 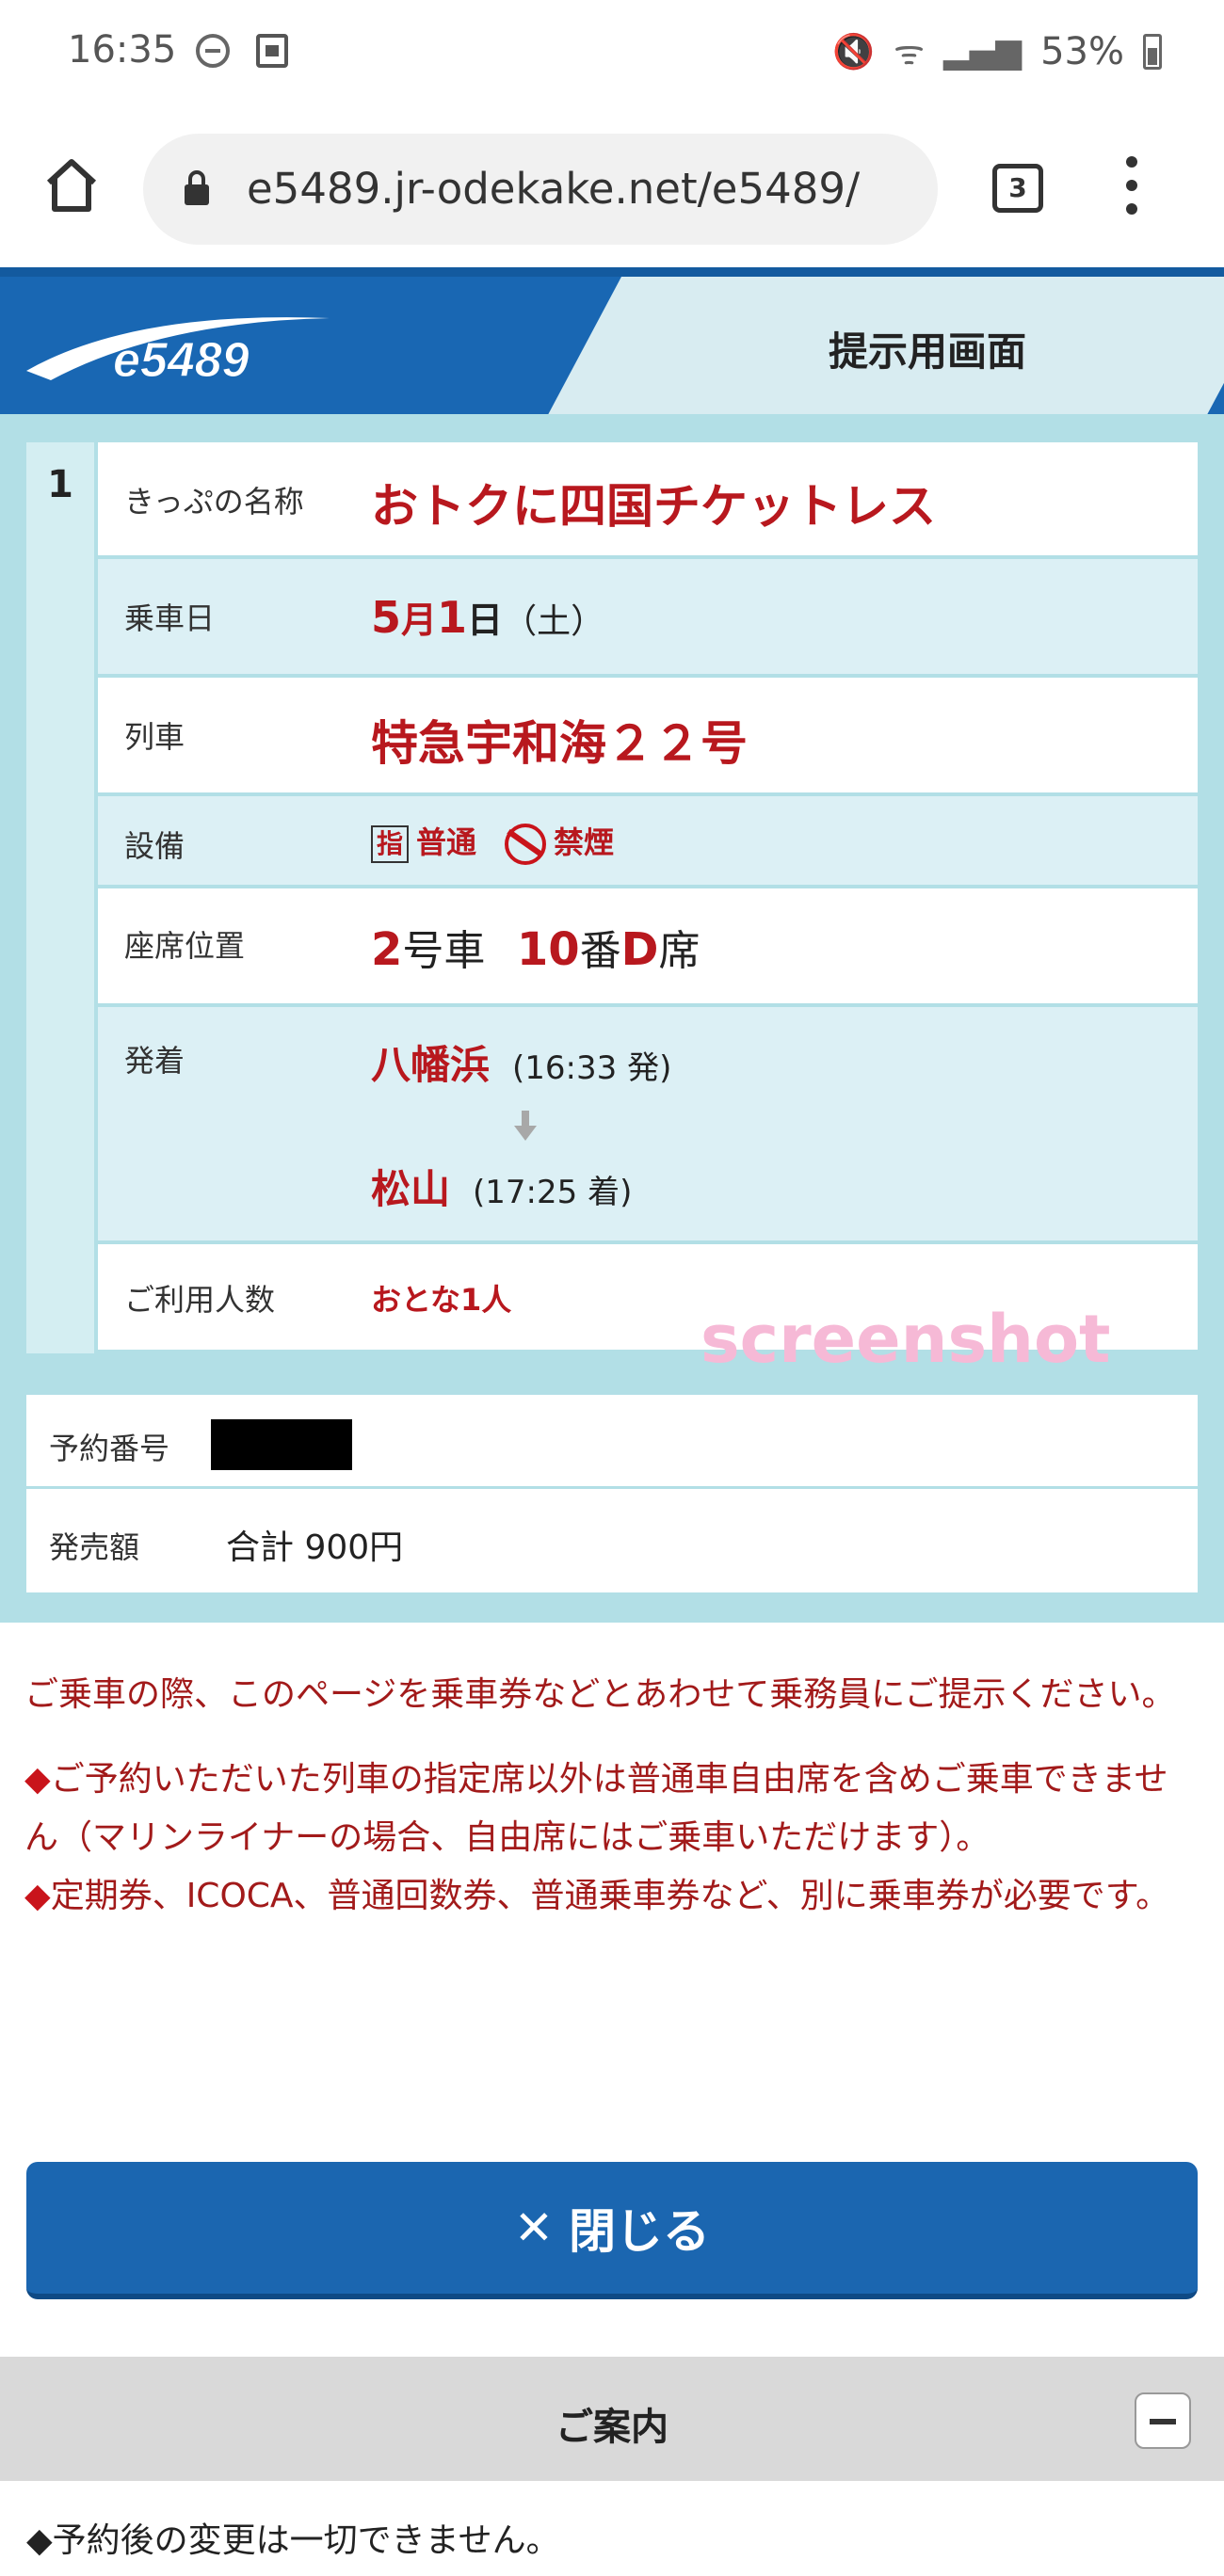 I want to click on reservation-number-label: 予約番号, so click(x=109, y=1448).